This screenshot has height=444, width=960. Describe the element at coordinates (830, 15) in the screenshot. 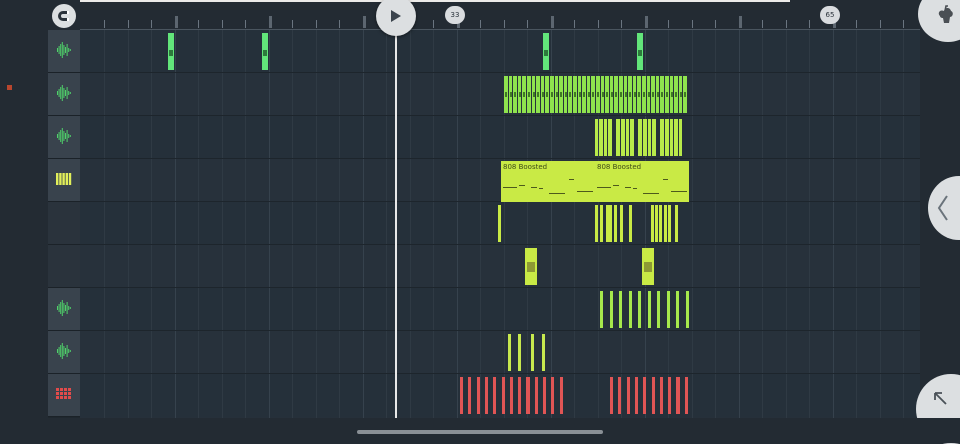

I see `bar-marker-65: 65` at that location.